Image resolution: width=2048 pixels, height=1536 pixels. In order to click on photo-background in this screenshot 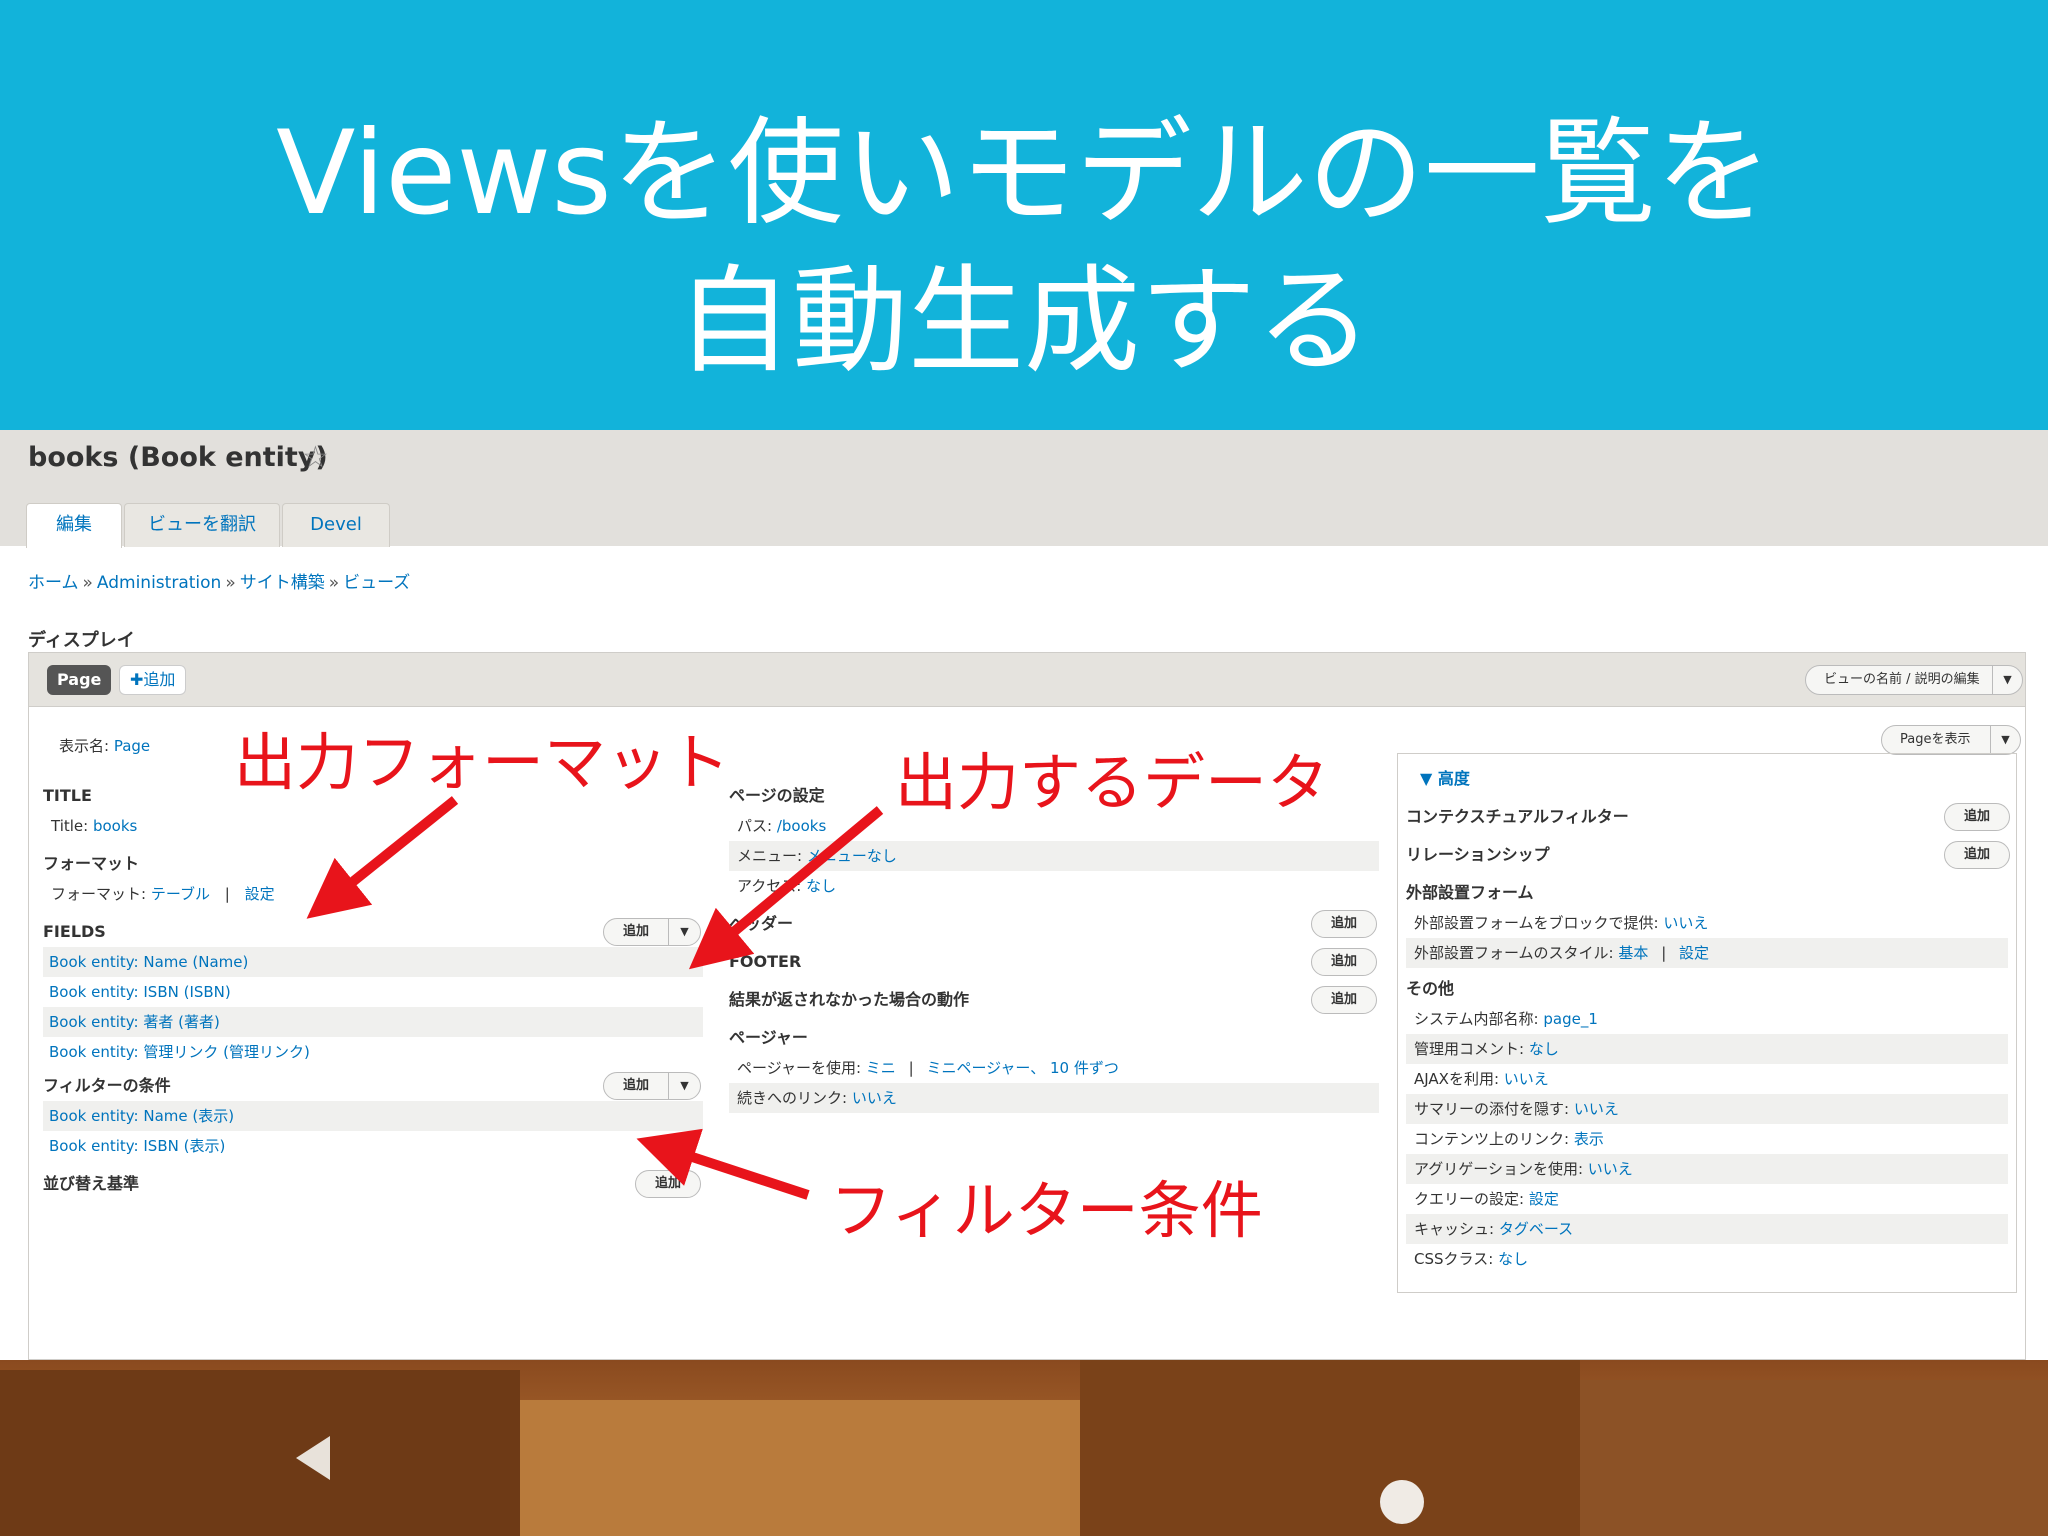, I will do `click(1024, 1448)`.